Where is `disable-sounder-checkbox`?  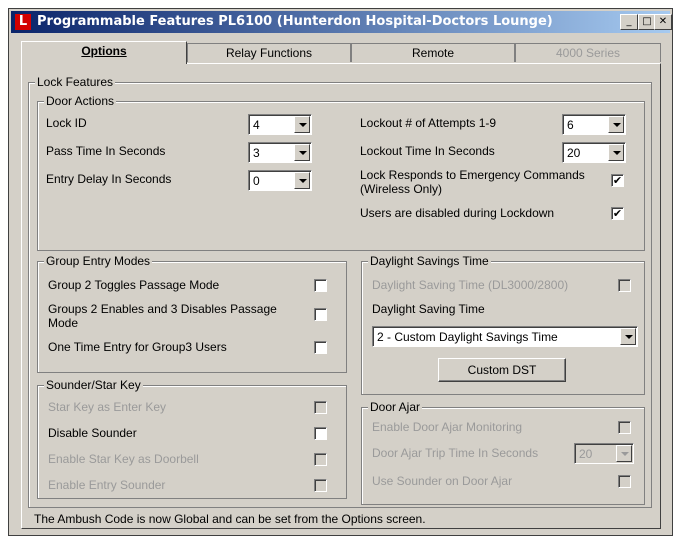 disable-sounder-checkbox is located at coordinates (320, 433).